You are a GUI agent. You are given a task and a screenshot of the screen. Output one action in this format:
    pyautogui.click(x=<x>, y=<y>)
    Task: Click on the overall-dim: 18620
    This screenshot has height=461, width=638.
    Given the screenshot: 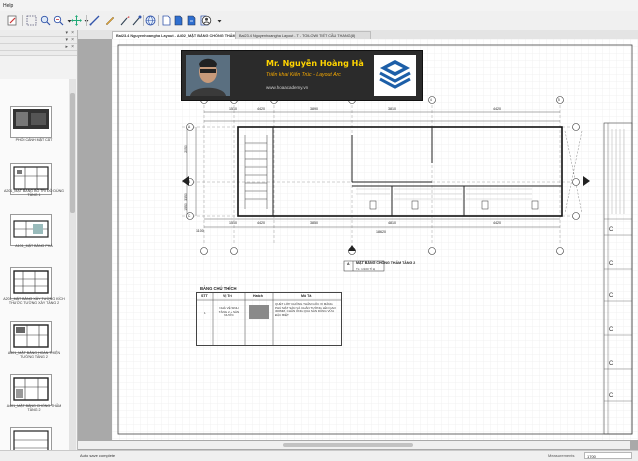 What is the action you would take?
    pyautogui.click(x=381, y=232)
    